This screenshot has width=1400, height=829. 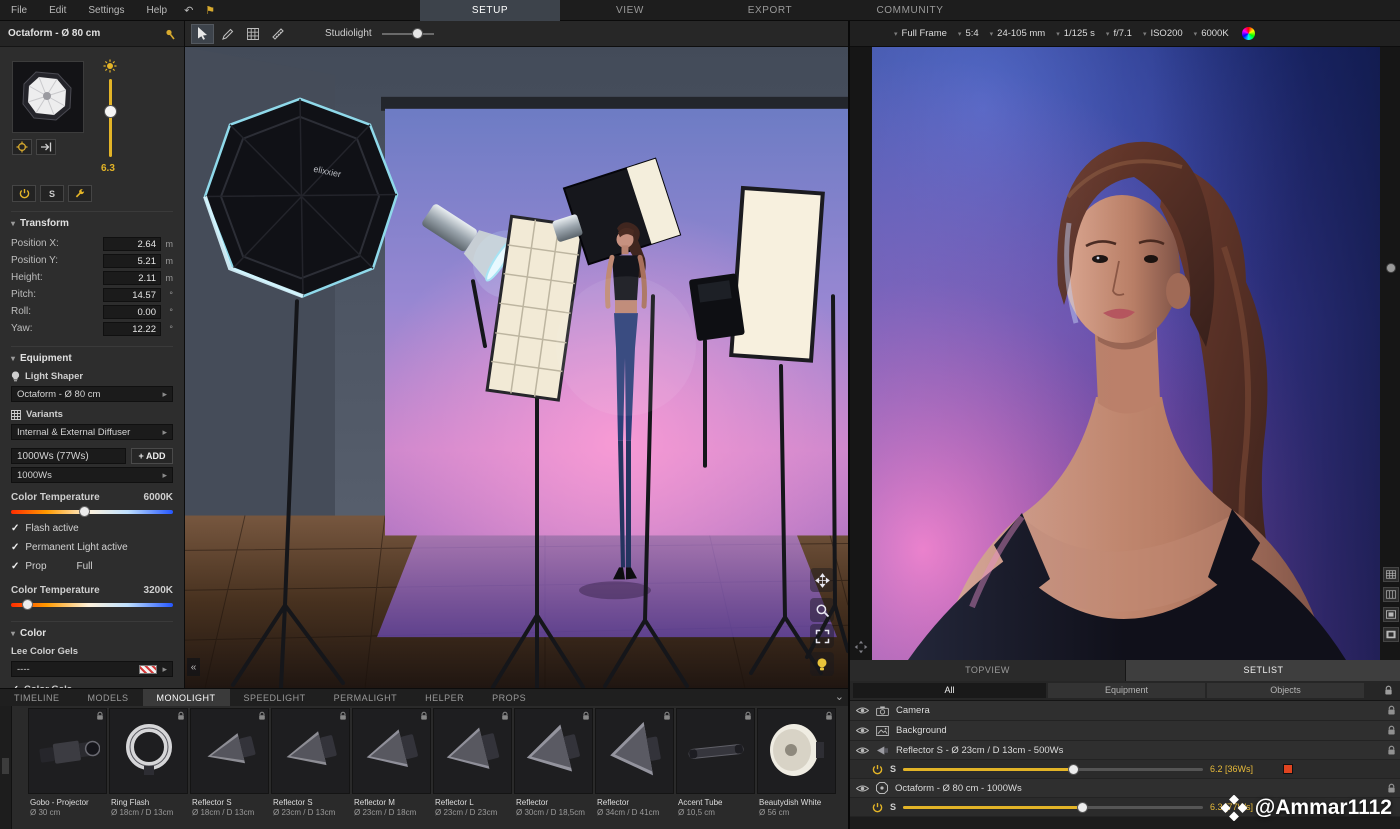 I want to click on height-field: 2.11, so click(x=132, y=277).